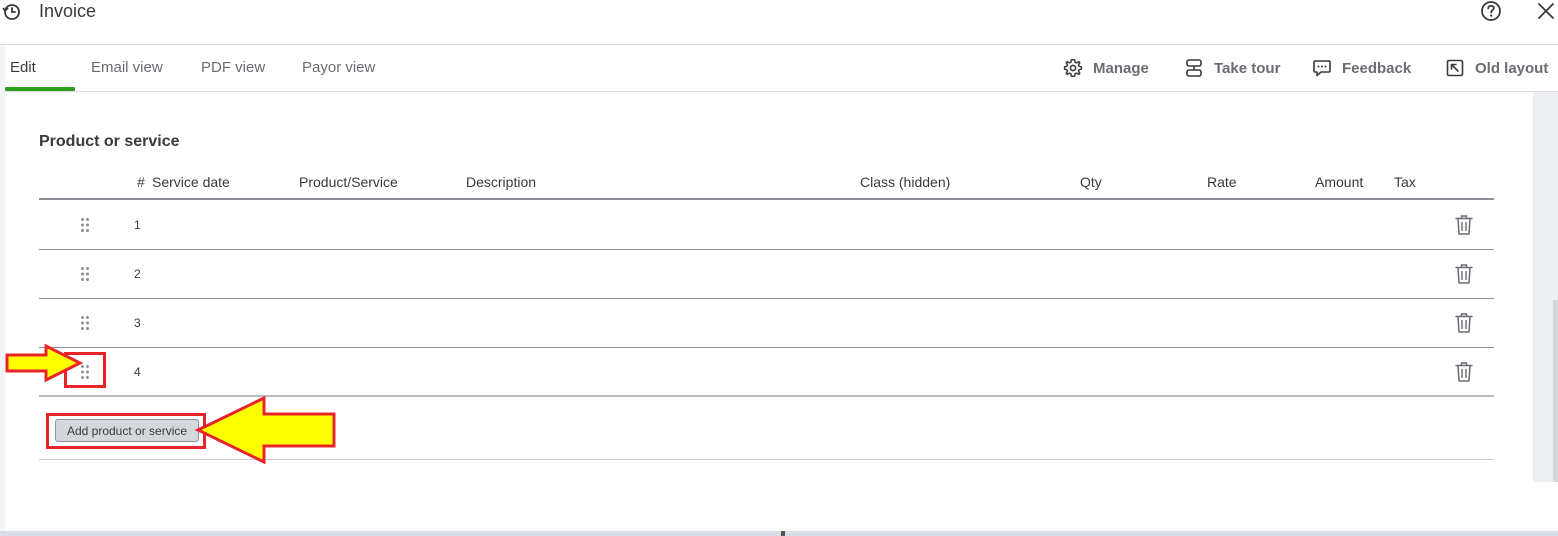  What do you see at coordinates (109, 141) in the screenshot?
I see `section-title: Product or service` at bounding box center [109, 141].